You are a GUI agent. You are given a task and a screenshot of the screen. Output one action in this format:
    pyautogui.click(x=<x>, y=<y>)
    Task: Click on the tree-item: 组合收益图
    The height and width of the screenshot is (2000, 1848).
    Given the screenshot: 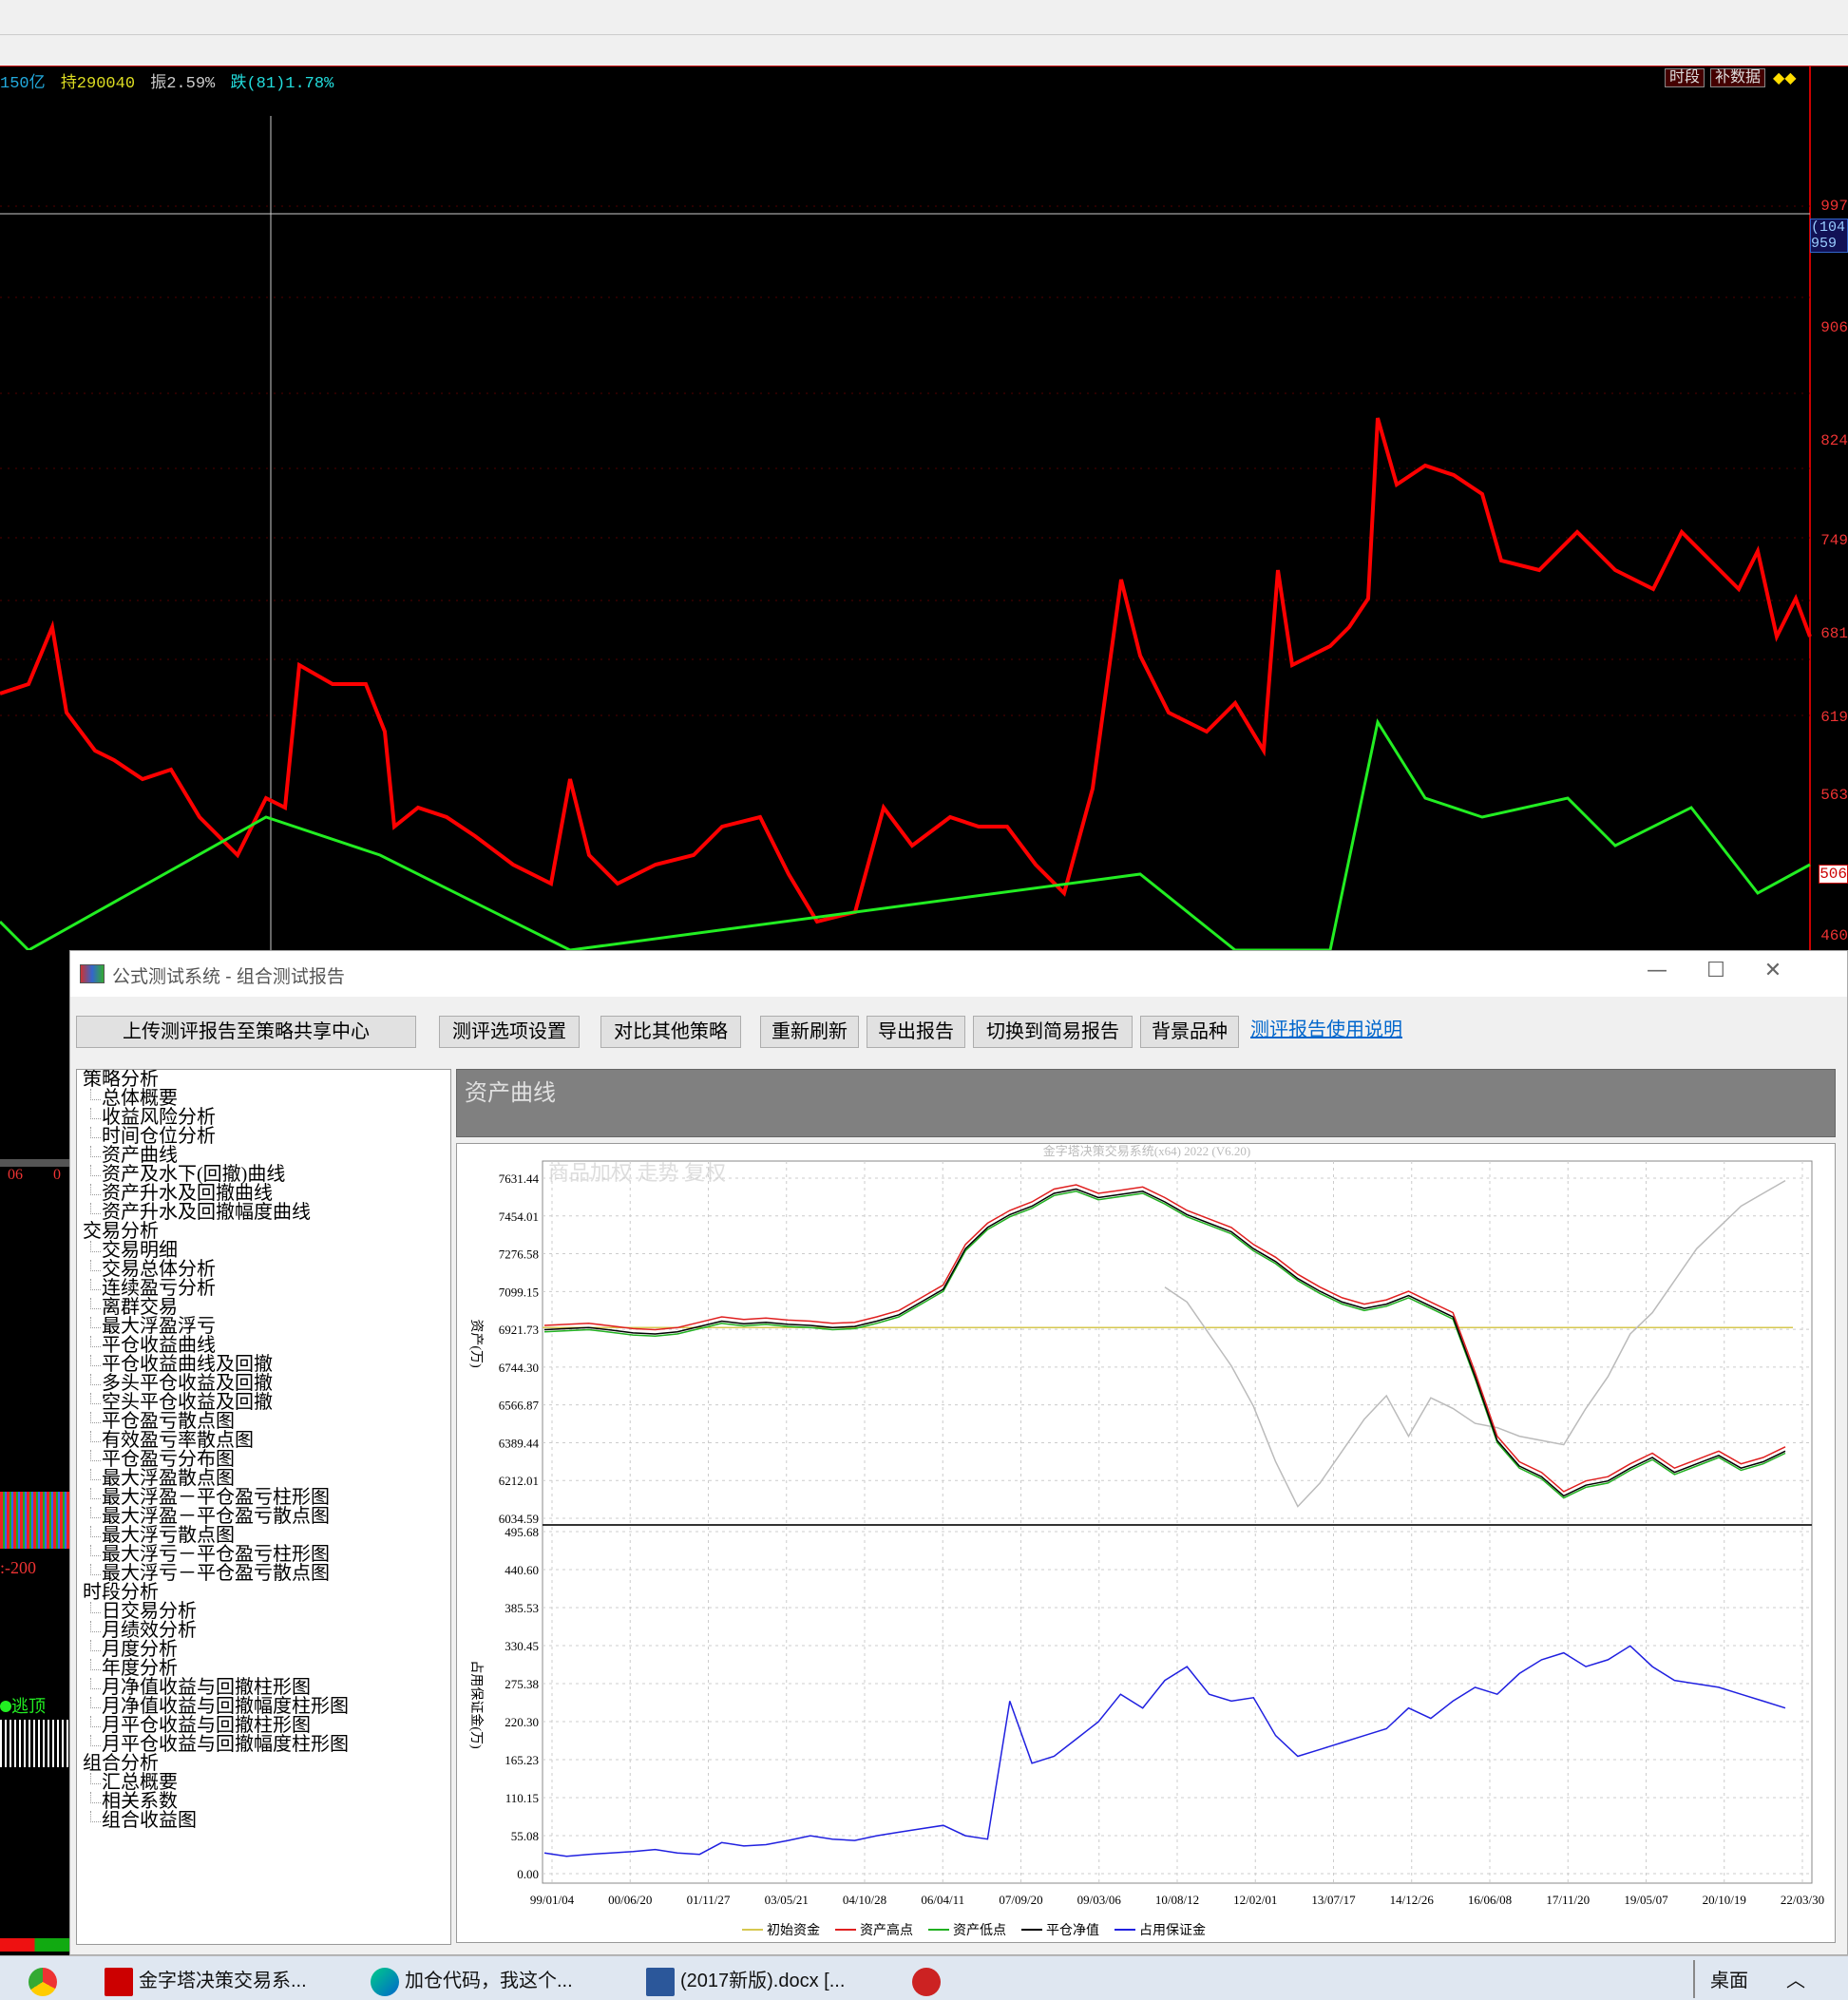 What is the action you would take?
    pyautogui.click(x=264, y=1820)
    